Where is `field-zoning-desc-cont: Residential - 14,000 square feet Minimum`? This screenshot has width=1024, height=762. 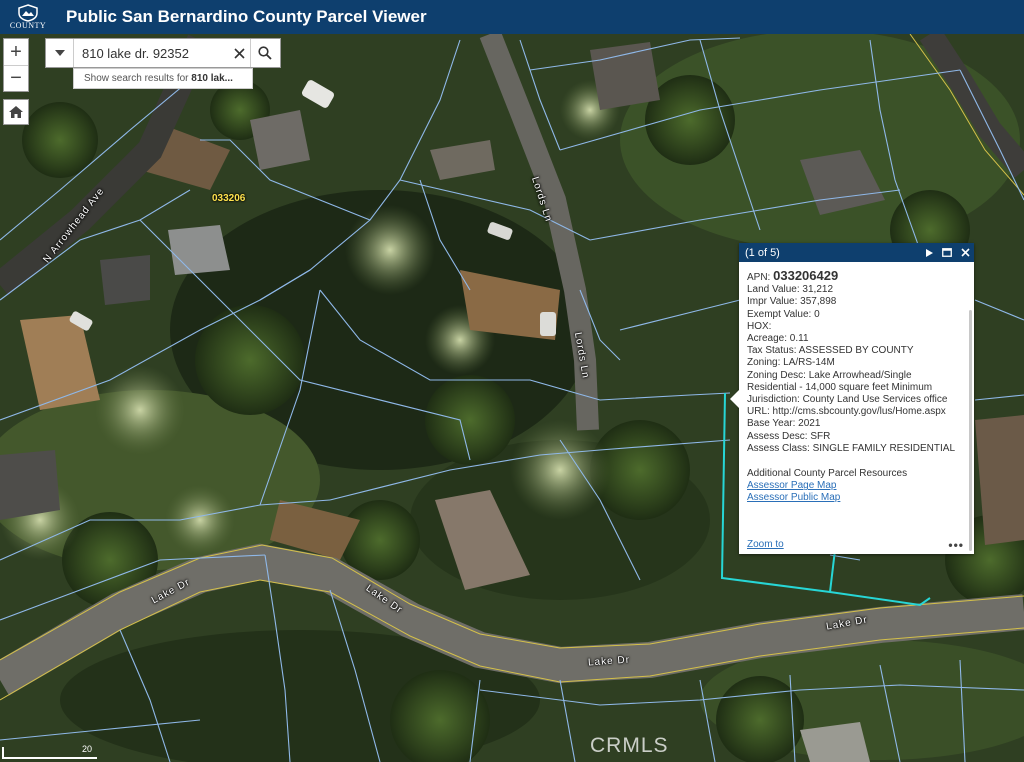
field-zoning-desc-cont: Residential - 14,000 square feet Minimum is located at coordinates (840, 387).